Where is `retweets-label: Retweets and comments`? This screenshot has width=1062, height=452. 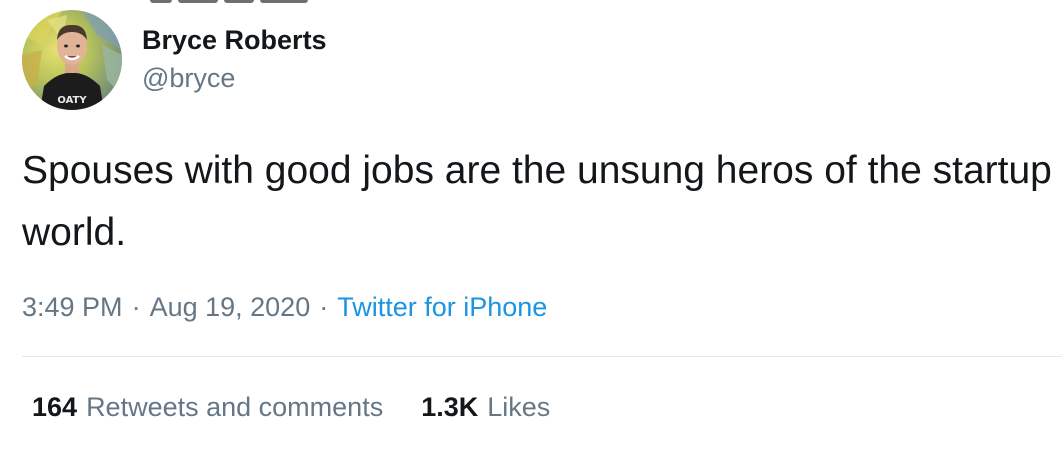
retweets-label: Retweets and comments is located at coordinates (235, 407).